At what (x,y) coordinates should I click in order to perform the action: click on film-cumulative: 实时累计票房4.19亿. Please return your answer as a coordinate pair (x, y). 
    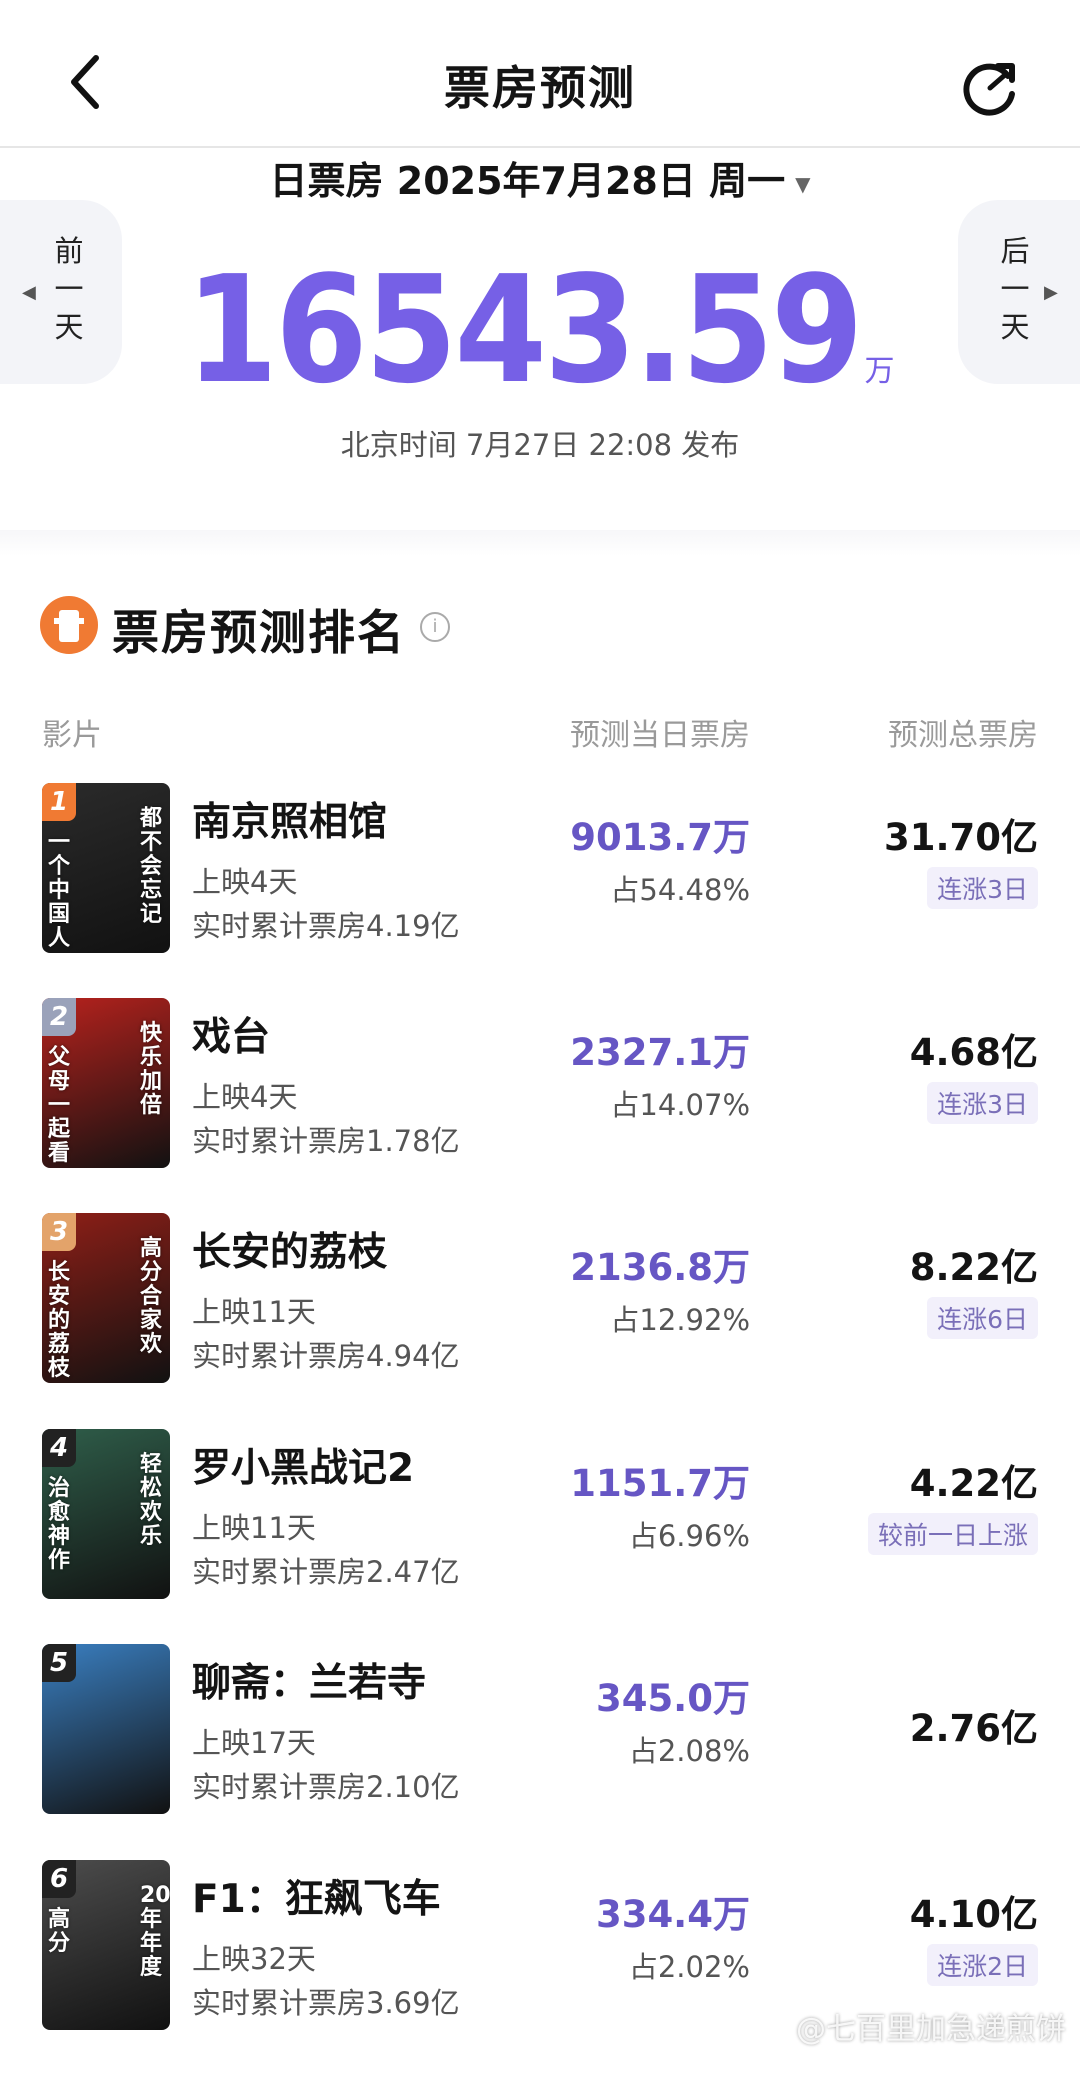
    Looking at the image, I should click on (326, 926).